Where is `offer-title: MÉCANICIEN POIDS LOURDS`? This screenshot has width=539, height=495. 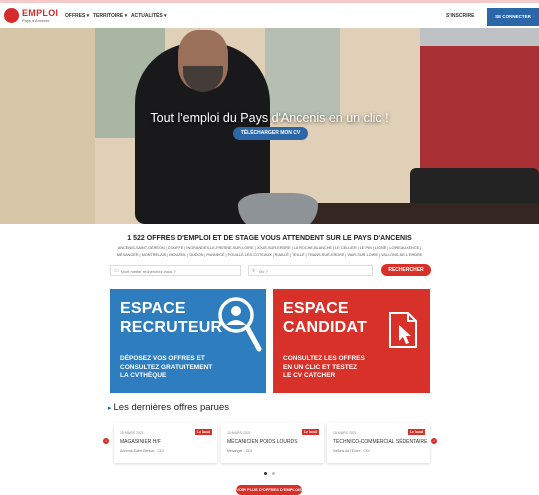
offer-title: MÉCANICIEN POIDS LOURDS is located at coordinates (262, 442).